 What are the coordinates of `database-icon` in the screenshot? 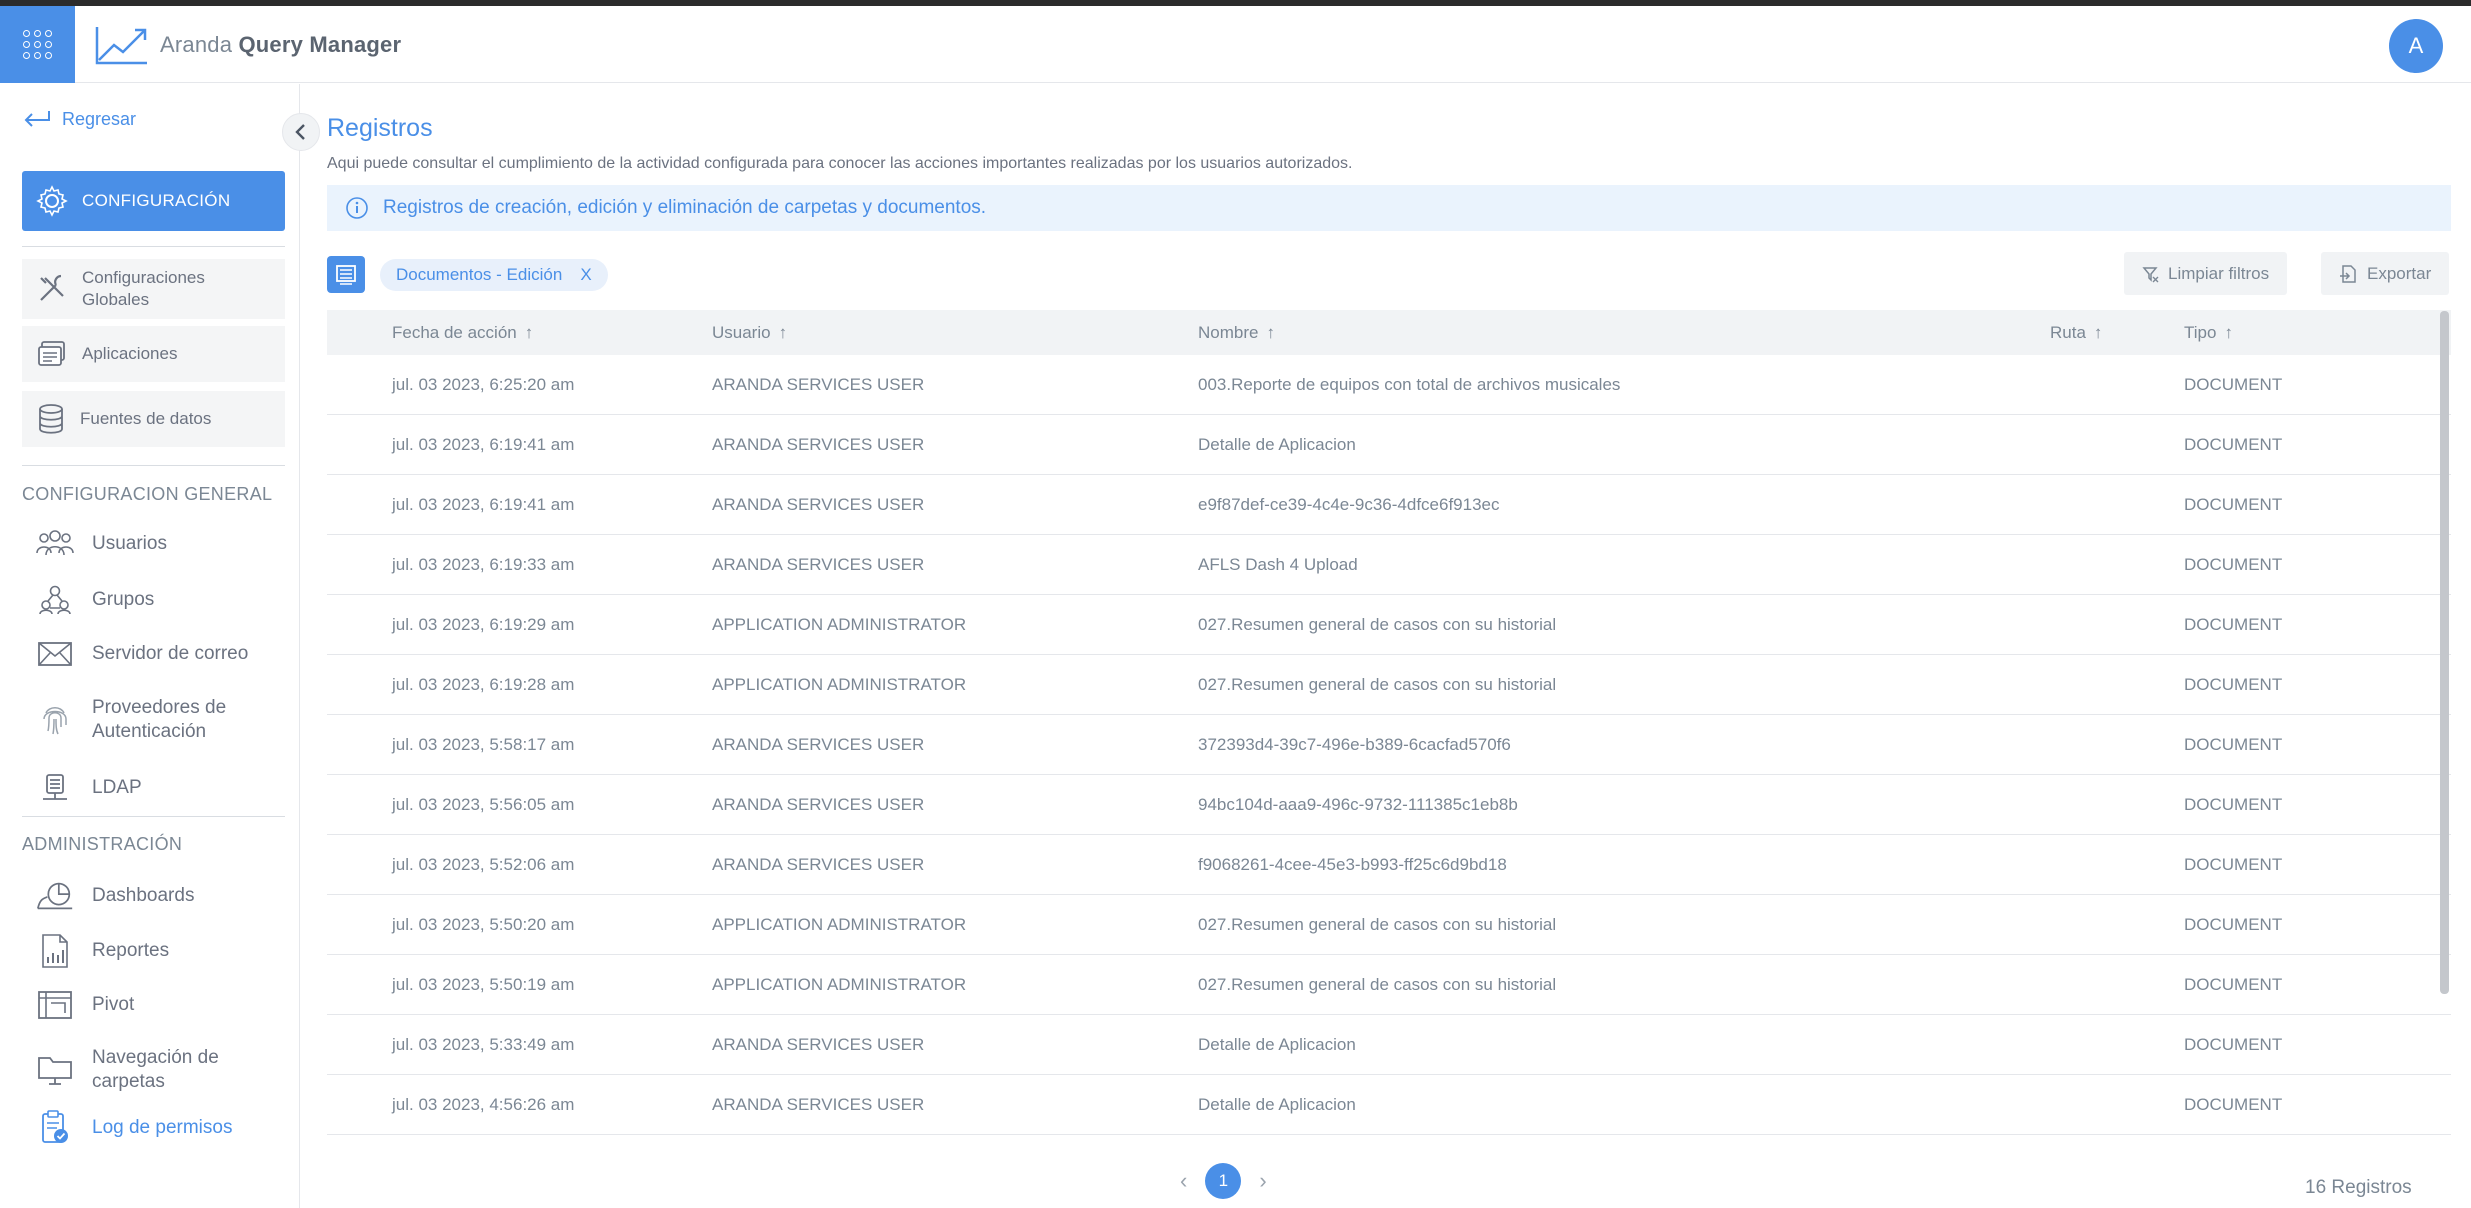 It's located at (51, 419).